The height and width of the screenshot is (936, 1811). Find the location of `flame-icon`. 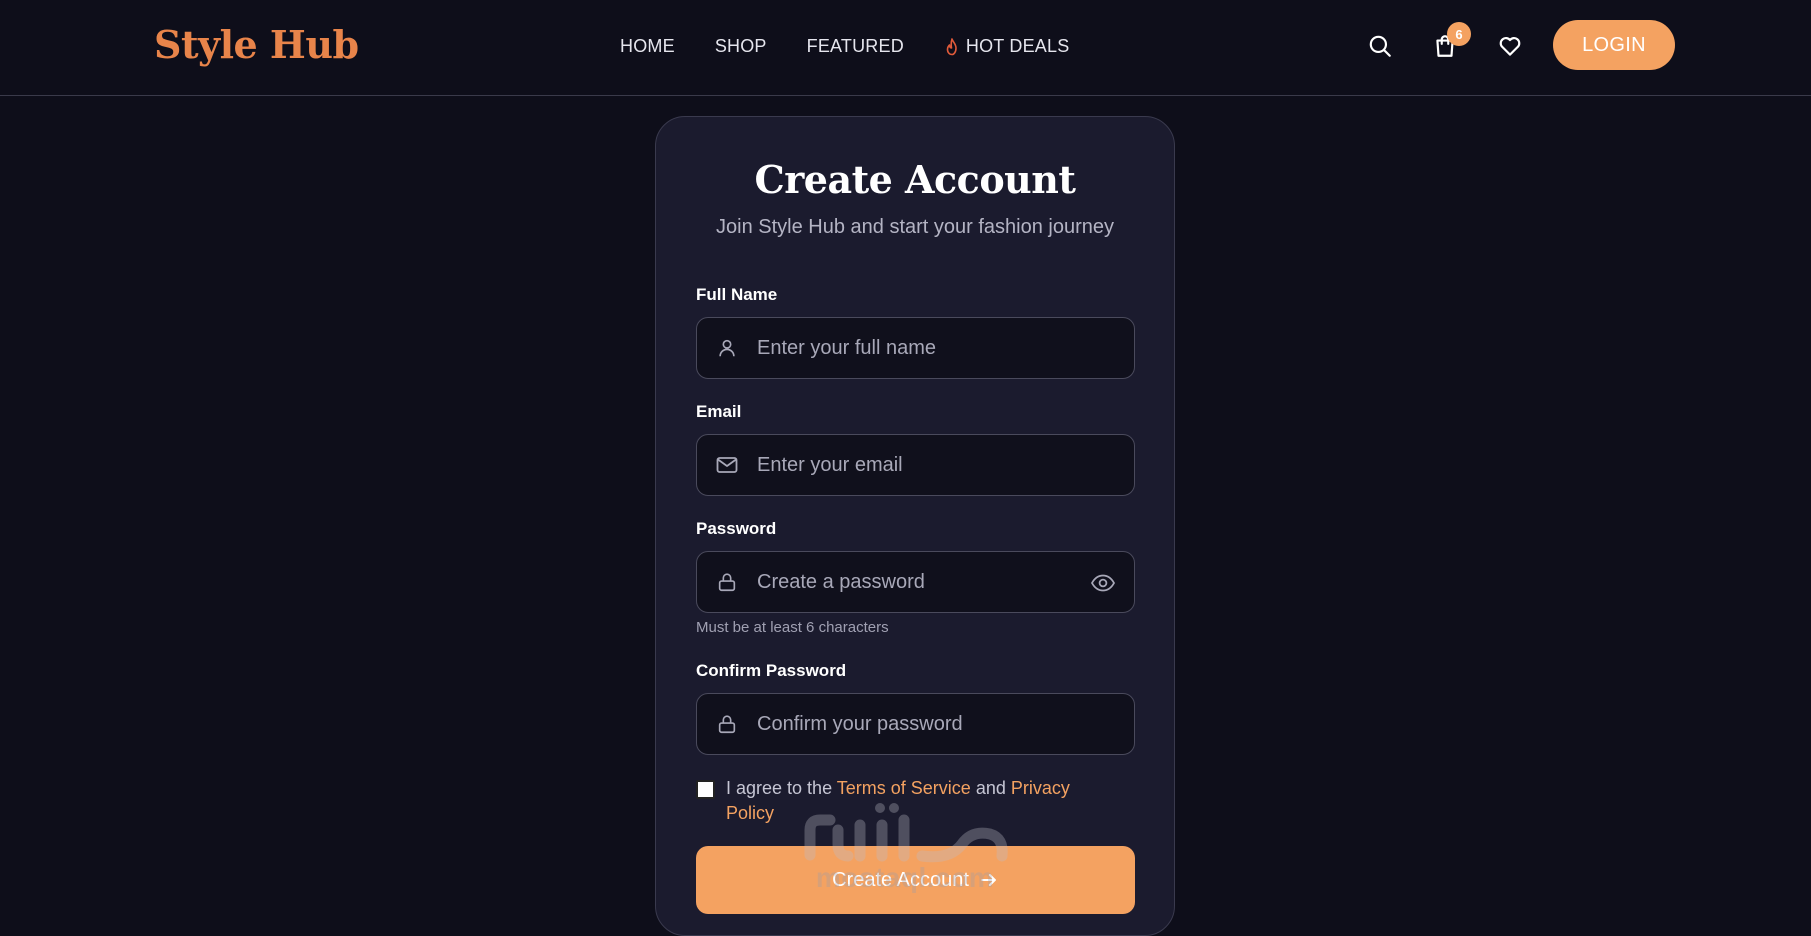

flame-icon is located at coordinates (951, 46).